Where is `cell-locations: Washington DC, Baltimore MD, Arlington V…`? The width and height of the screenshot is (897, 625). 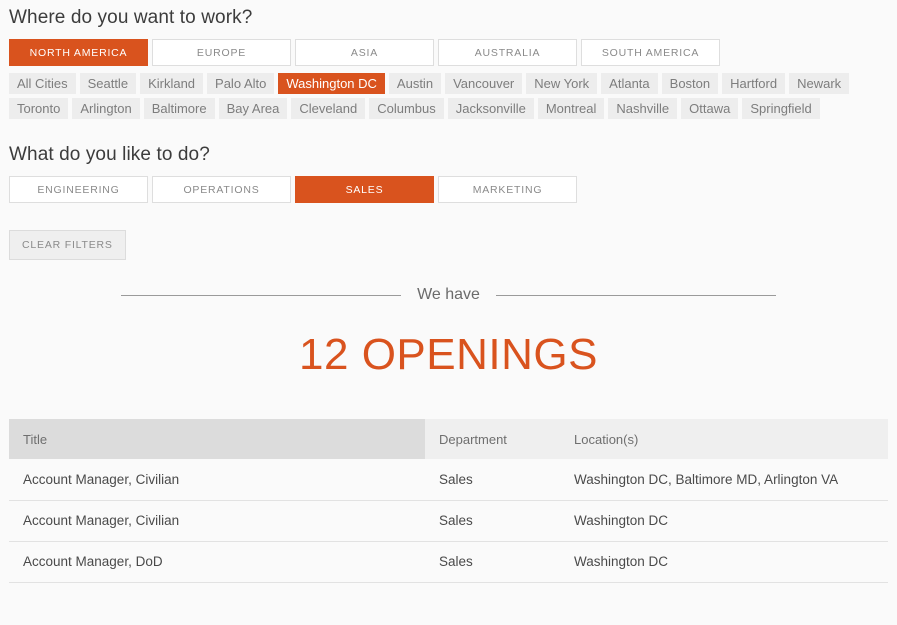
cell-locations: Washington DC, Baltimore MD, Arlington V… is located at coordinates (724, 480).